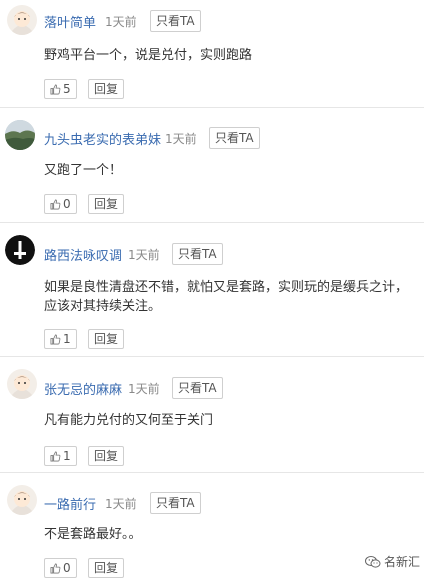 Image resolution: width=424 pixels, height=582 pixels. I want to click on comment-text: 又跑了一个！, so click(83, 170).